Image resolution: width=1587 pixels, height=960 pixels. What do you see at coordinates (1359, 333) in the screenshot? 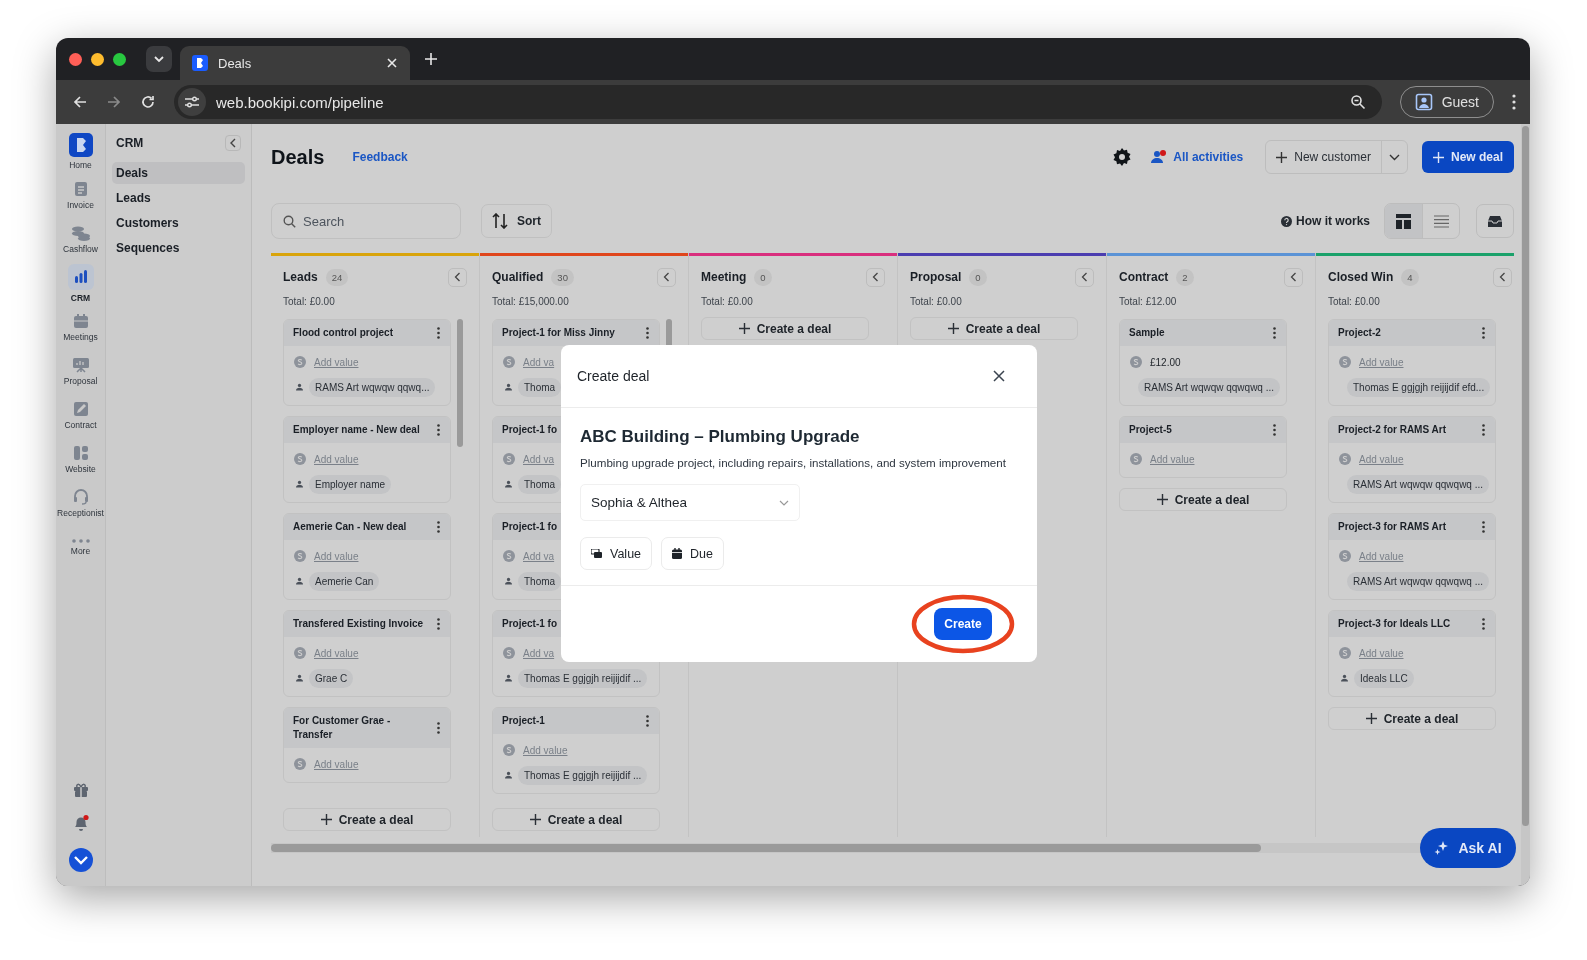
I see `deal-title: Project-2` at bounding box center [1359, 333].